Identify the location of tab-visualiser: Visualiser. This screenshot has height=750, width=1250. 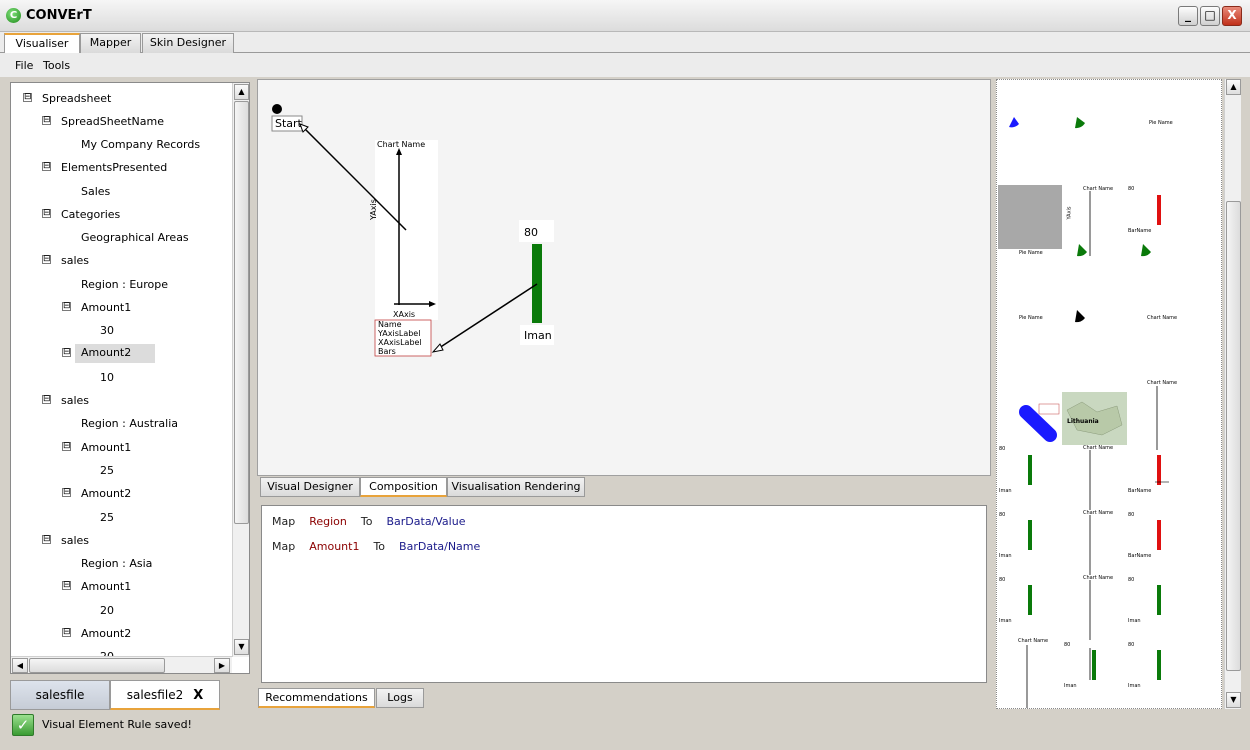
(42, 43).